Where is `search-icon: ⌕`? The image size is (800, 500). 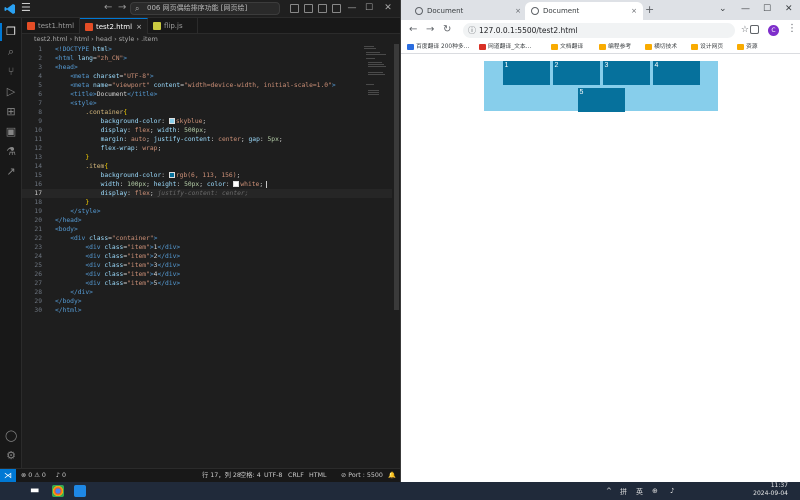 search-icon: ⌕ is located at coordinates (11, 52).